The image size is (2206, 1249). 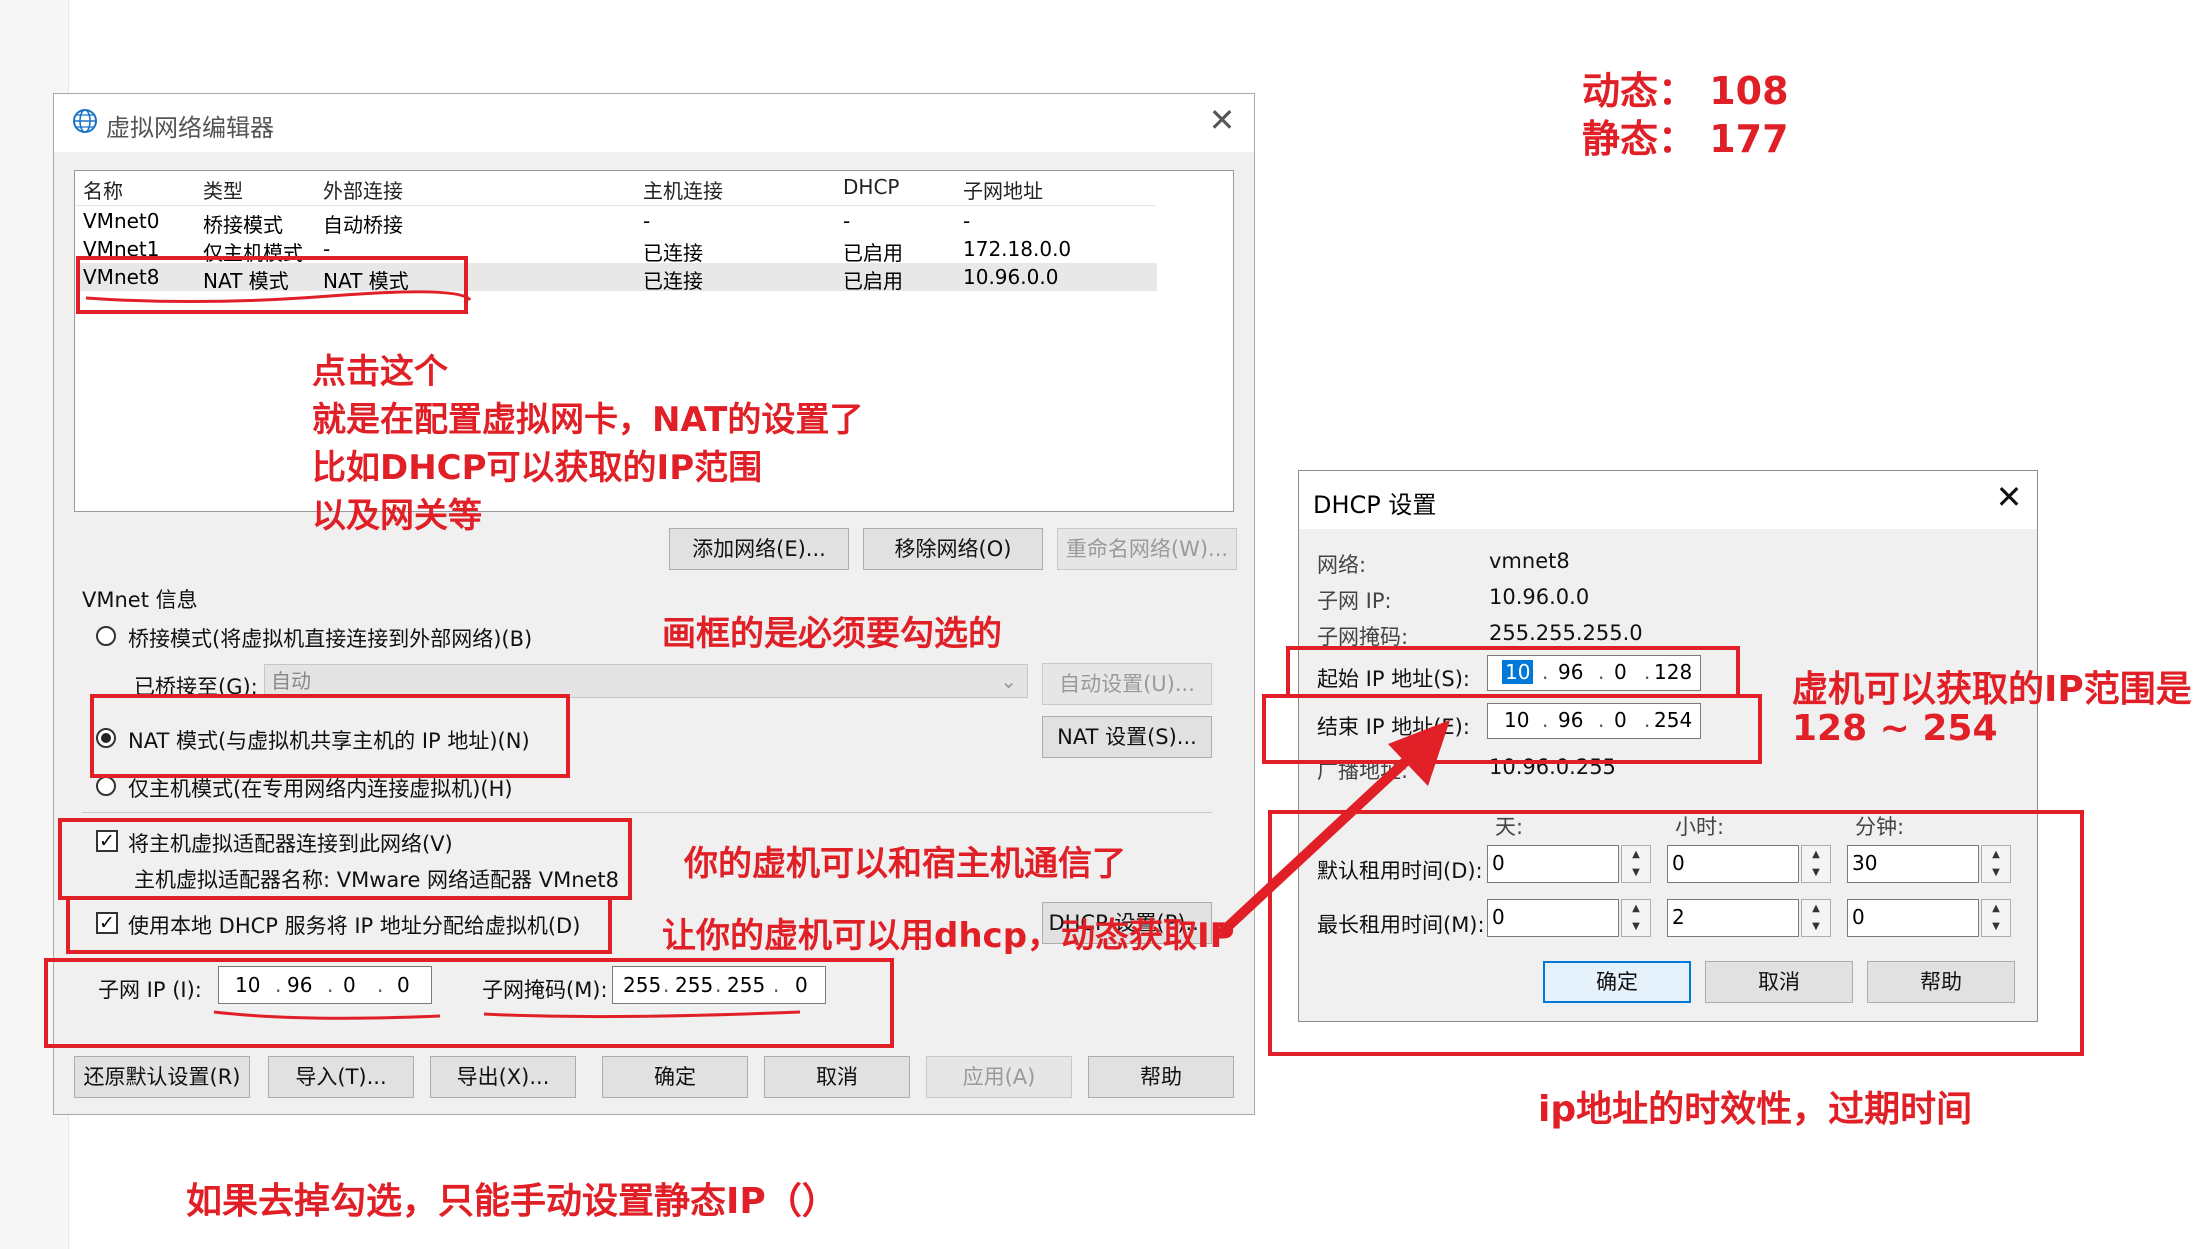 I want to click on dhcp-dialog-title: DHCP 设置, so click(x=1375, y=505).